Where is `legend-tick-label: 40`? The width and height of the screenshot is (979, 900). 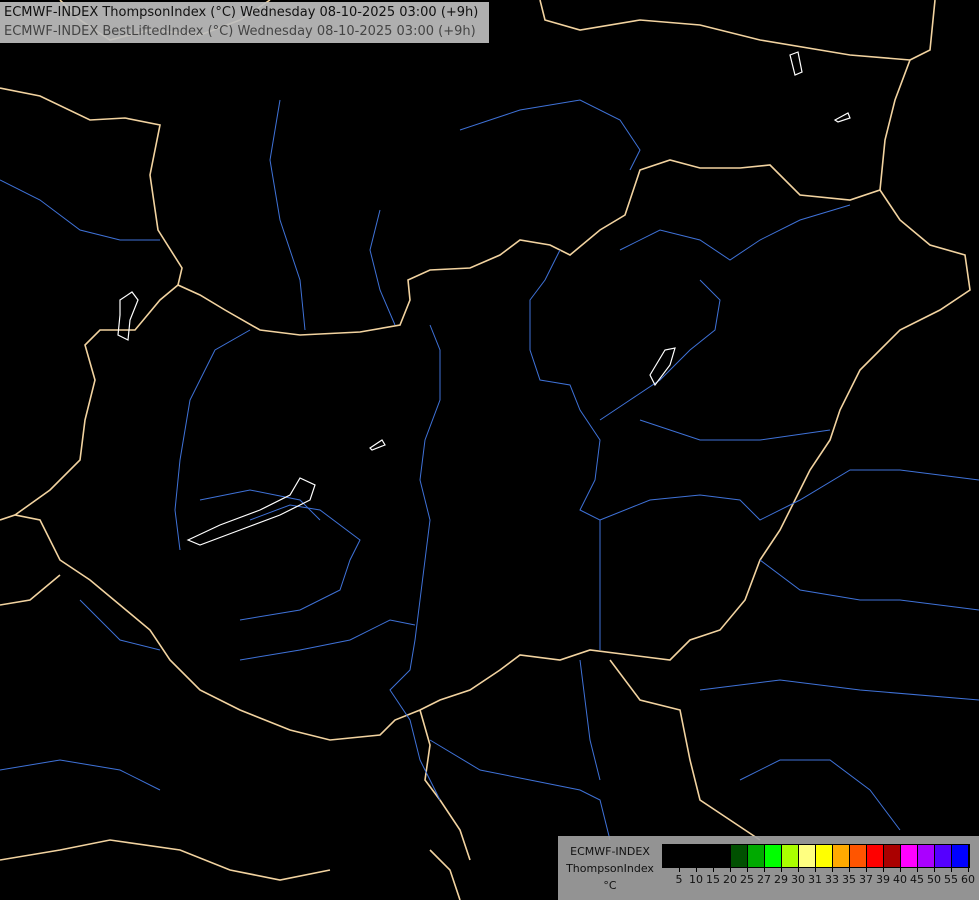
legend-tick-label: 40 is located at coordinates (900, 879).